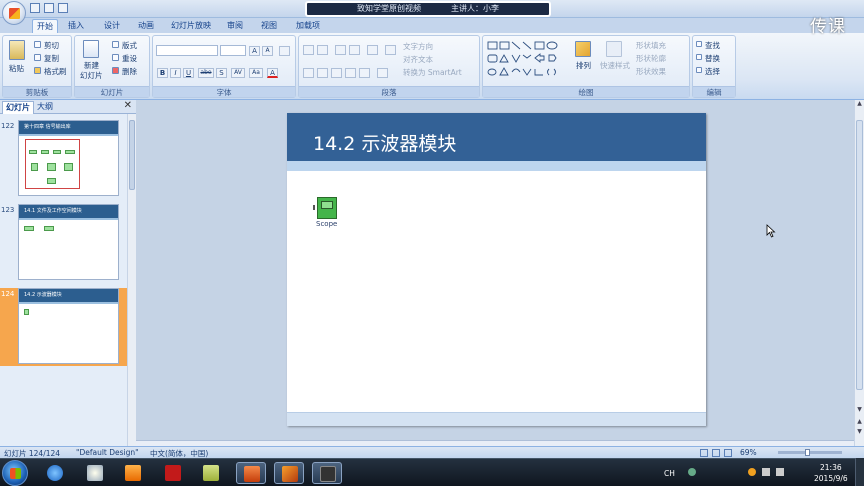 This screenshot has width=864, height=486. What do you see at coordinates (211, 473) in the screenshot?
I see `taskbar-notes` at bounding box center [211, 473].